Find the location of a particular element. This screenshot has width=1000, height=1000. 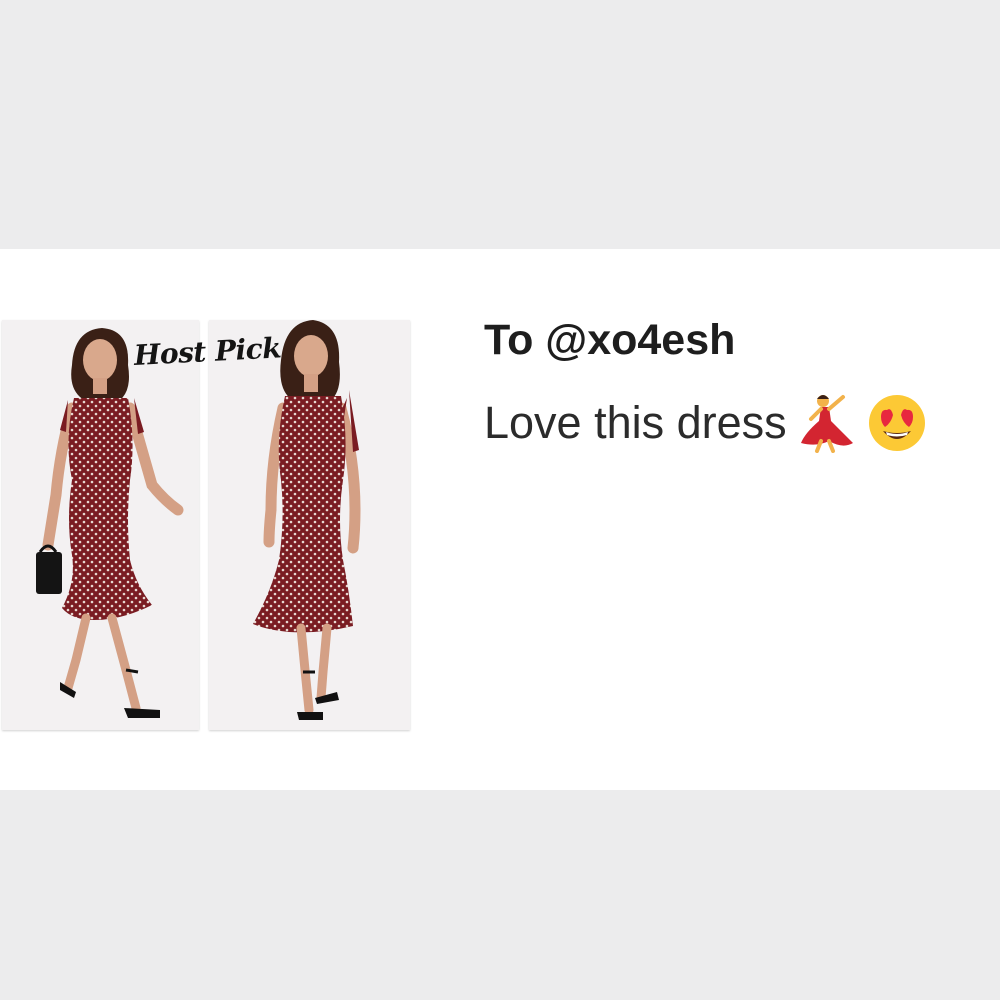

message-block: To @xo4esh Love this dress is located at coordinates (734, 384).